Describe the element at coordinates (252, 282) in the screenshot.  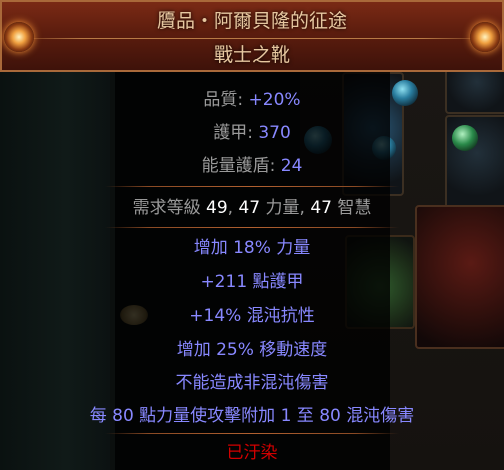
I see `modifier-line: +211 點護甲` at that location.